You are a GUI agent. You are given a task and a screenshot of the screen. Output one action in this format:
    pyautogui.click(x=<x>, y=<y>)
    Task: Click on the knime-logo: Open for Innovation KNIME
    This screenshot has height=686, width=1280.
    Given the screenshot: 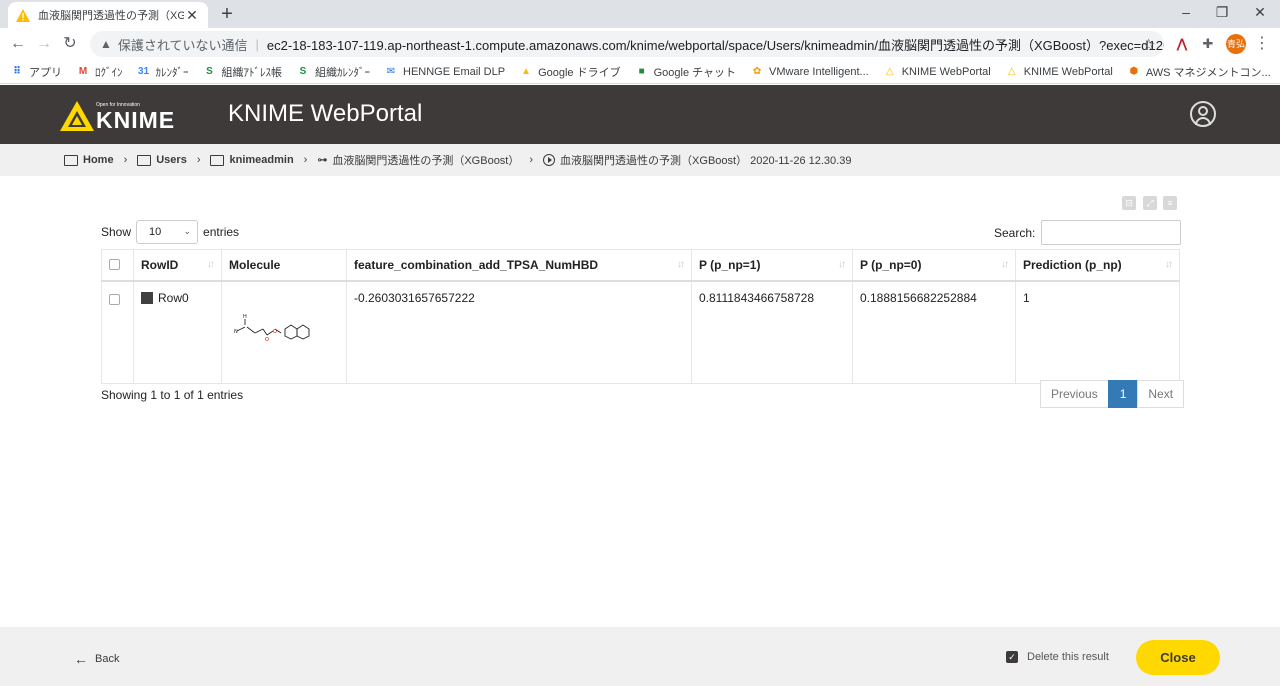 What is the action you would take?
    pyautogui.click(x=120, y=116)
    